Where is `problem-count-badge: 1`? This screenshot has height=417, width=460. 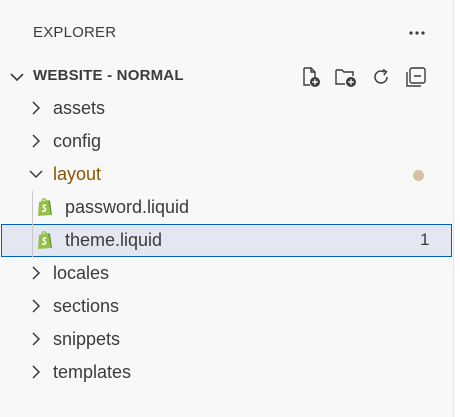 problem-count-badge: 1 is located at coordinates (425, 239).